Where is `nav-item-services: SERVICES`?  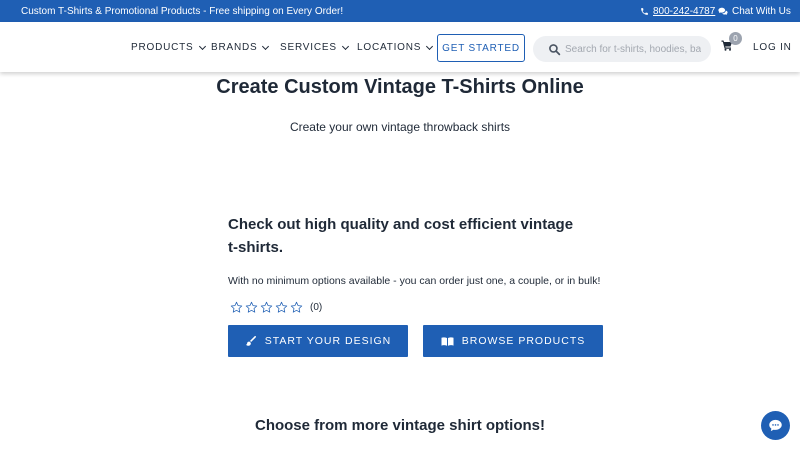 nav-item-services: SERVICES is located at coordinates (314, 47).